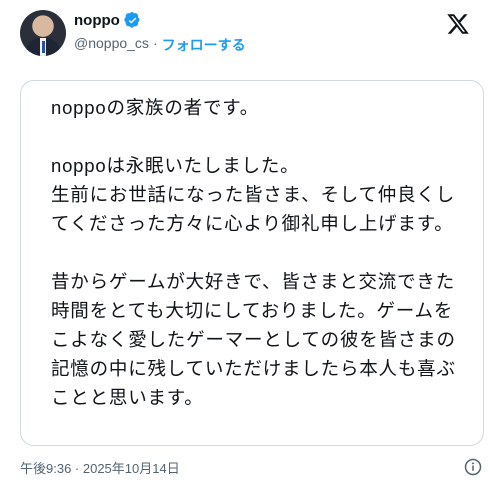 The width and height of the screenshot is (488, 483). I want to click on post-line: noppoは永眠いたしました。, so click(175, 165).